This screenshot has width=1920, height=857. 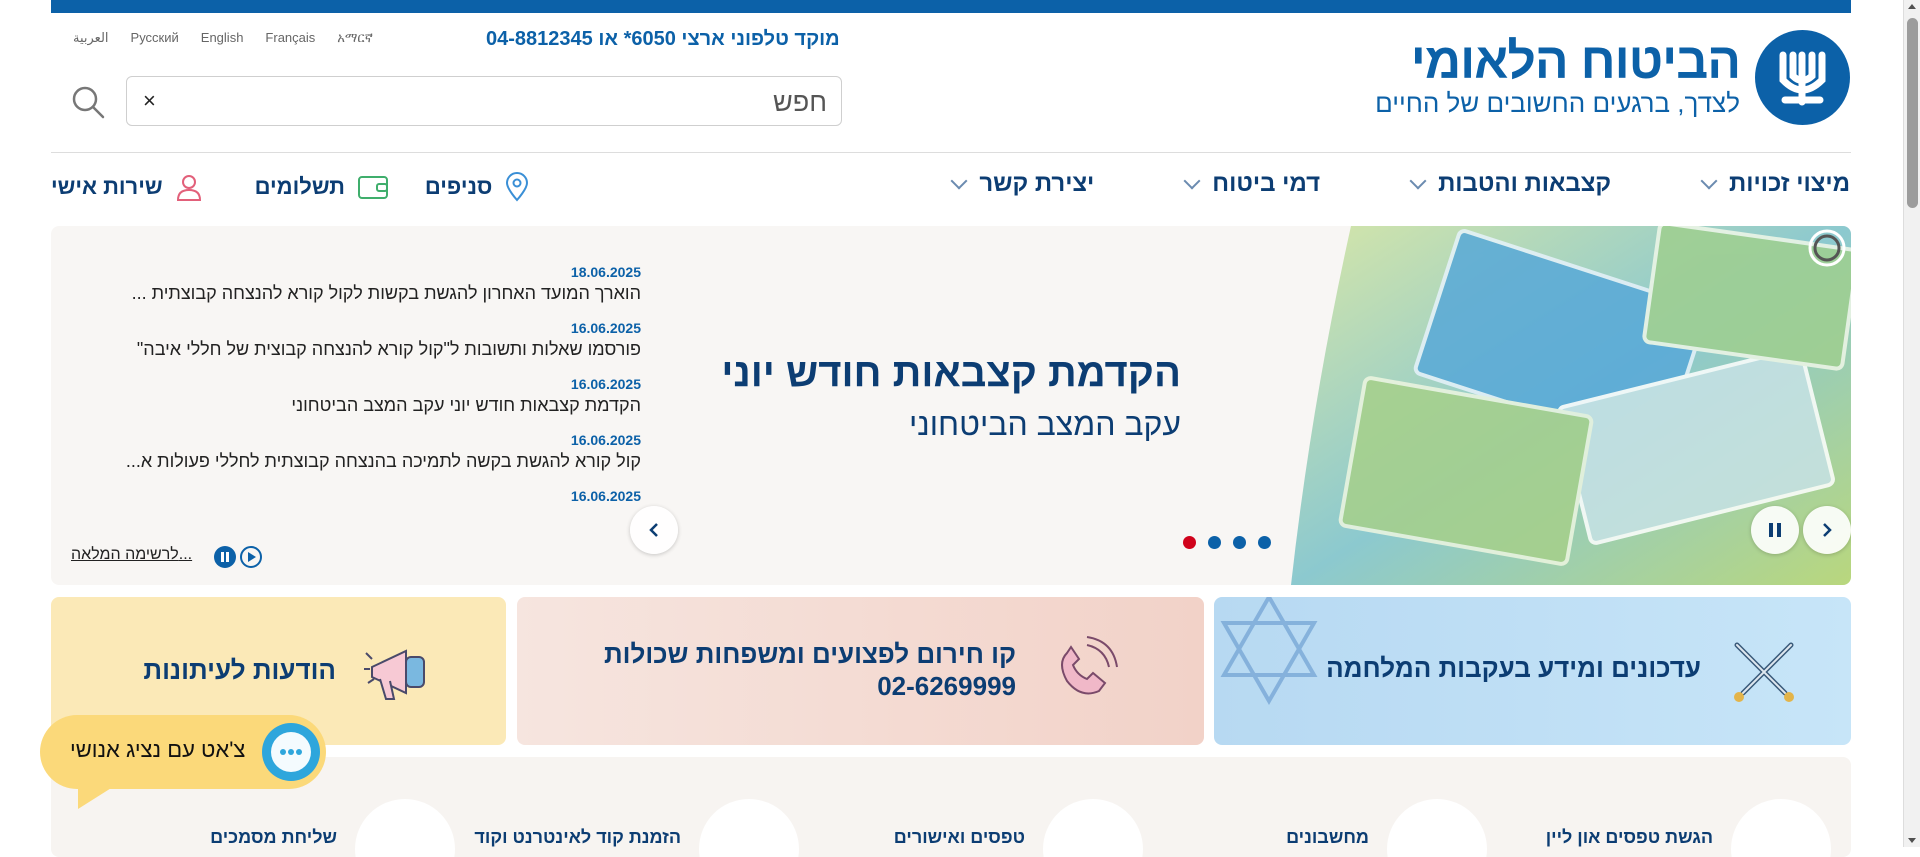 I want to click on carousel-next-button, so click(x=1827, y=530).